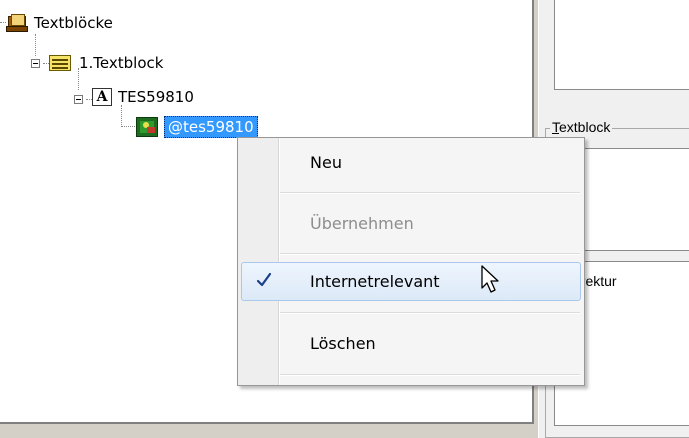  What do you see at coordinates (121, 63) in the screenshot?
I see `tree-node-label: 1.Textblock` at bounding box center [121, 63].